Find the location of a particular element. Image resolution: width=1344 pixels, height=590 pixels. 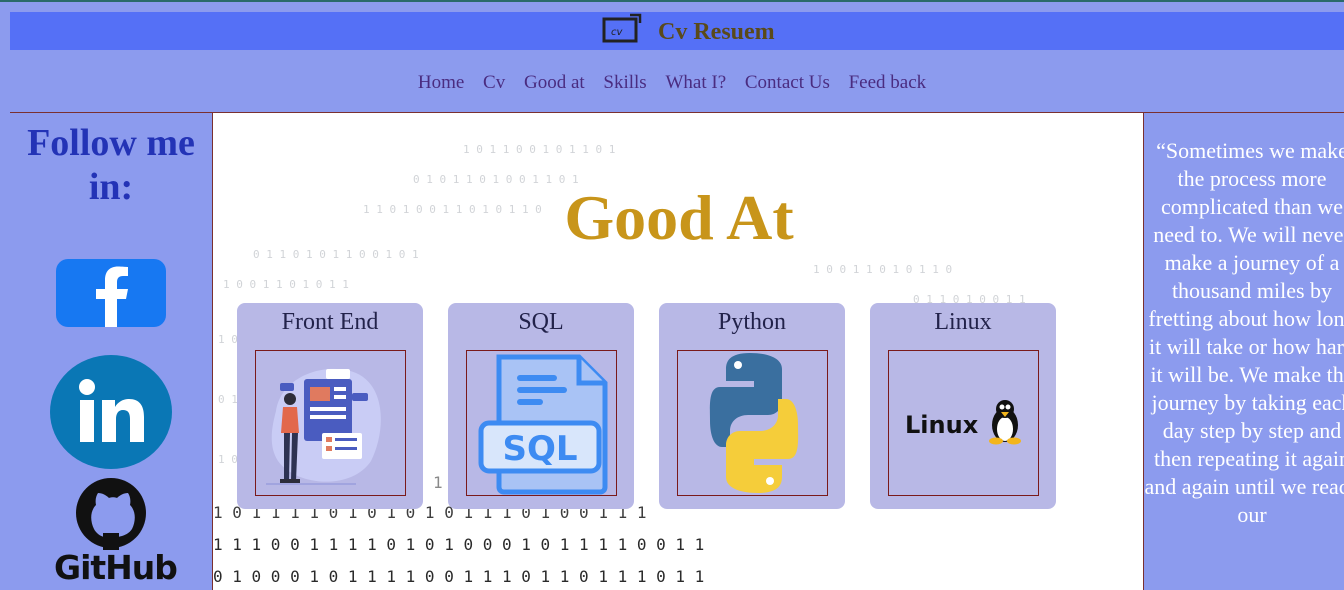

cv-logo-icon: cv is located at coordinates (622, 28).